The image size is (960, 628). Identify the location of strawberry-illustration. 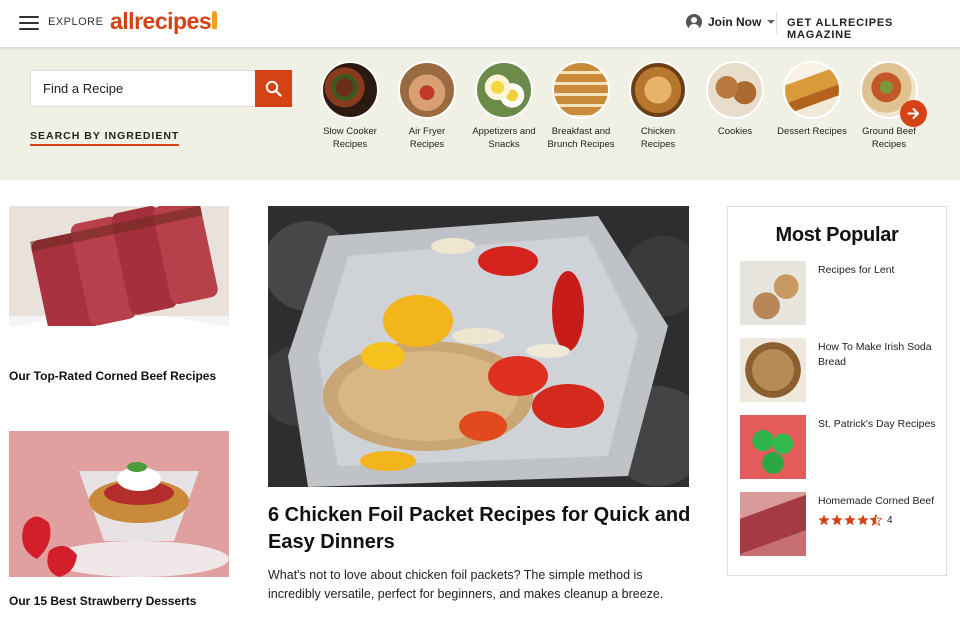
(119, 504).